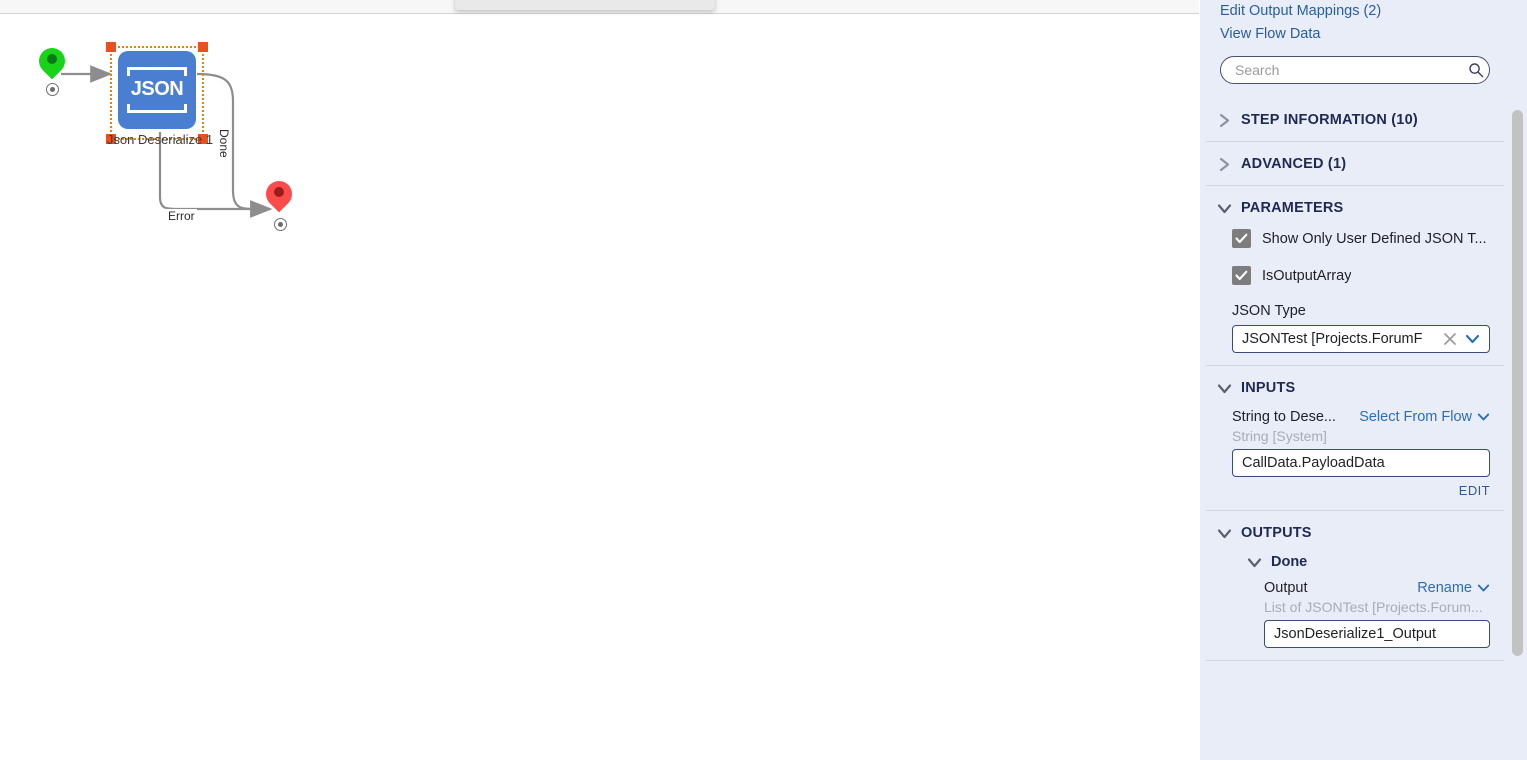 Image resolution: width=1527 pixels, height=760 pixels. What do you see at coordinates (279, 192) in the screenshot?
I see `end-pin-dot` at bounding box center [279, 192].